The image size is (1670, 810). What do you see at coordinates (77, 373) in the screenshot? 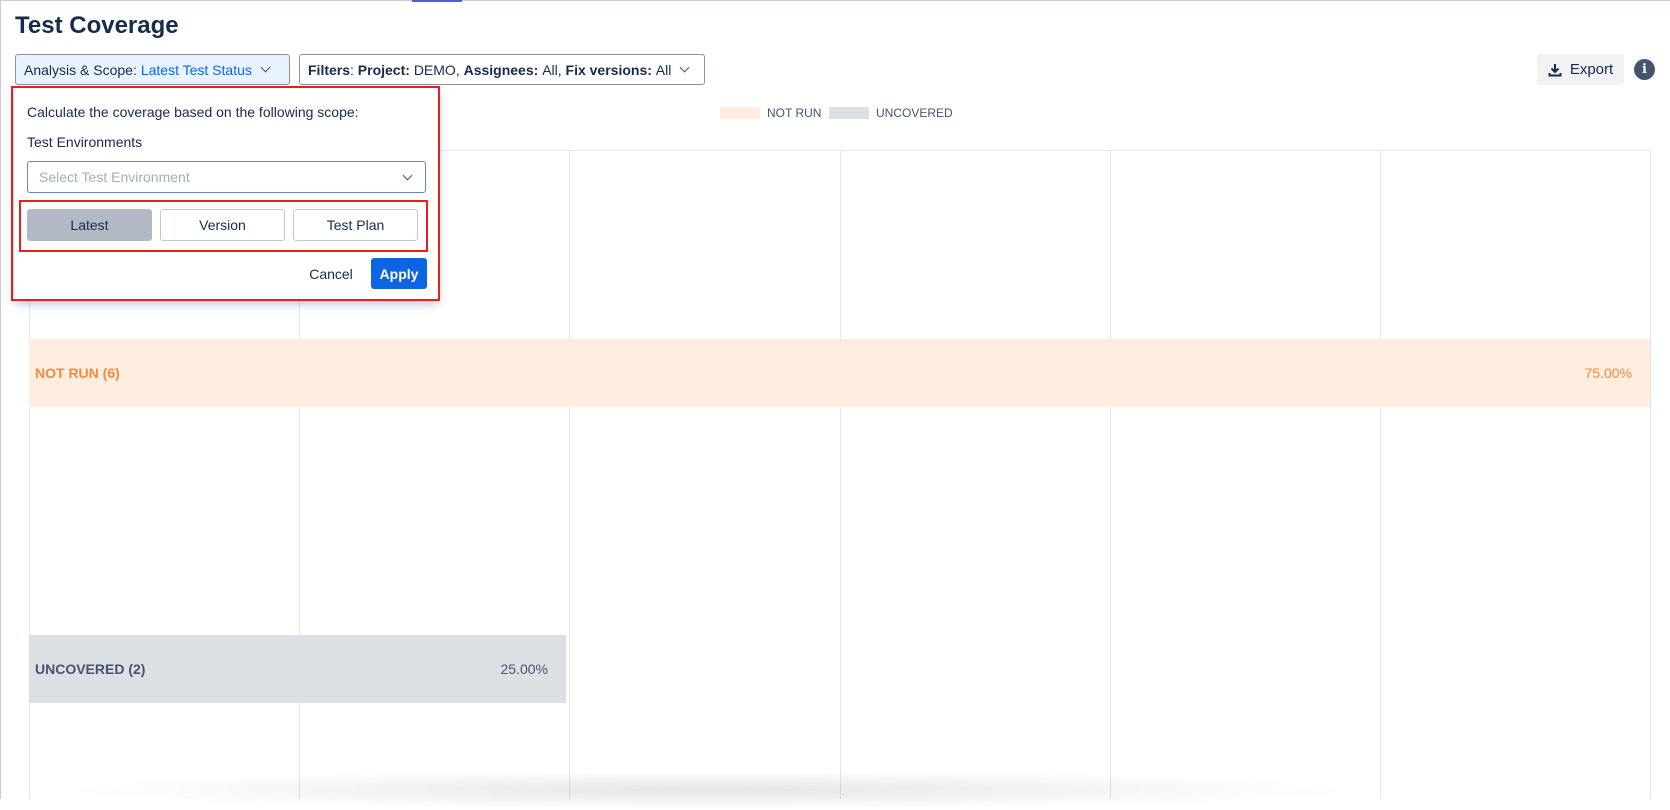
I see `bar-category-label: NOT RUN (6)` at bounding box center [77, 373].